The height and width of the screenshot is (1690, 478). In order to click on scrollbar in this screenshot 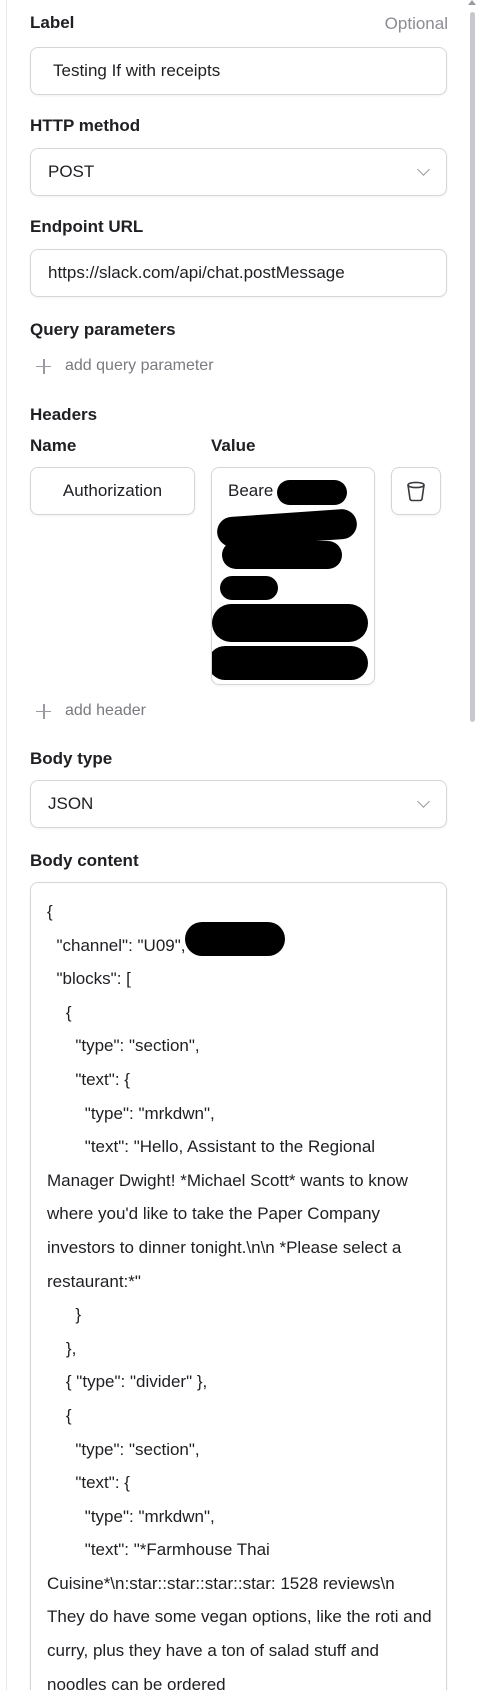, I will do `click(472, 845)`.